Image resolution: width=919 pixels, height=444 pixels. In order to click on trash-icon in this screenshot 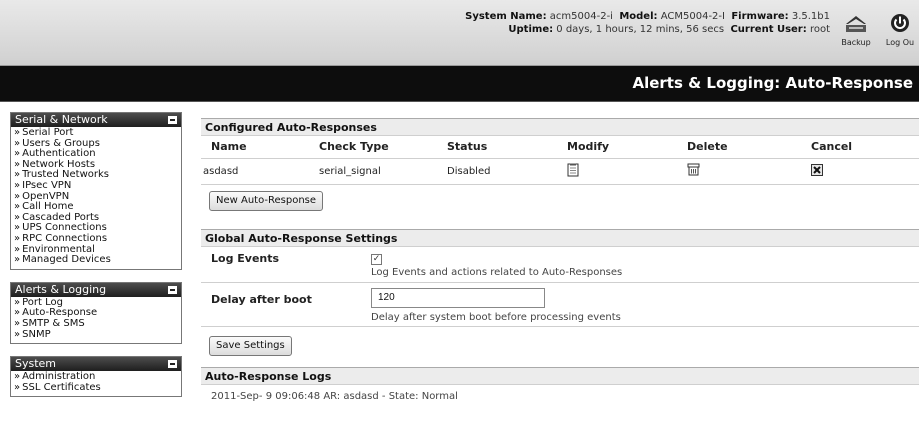, I will do `click(693, 169)`.